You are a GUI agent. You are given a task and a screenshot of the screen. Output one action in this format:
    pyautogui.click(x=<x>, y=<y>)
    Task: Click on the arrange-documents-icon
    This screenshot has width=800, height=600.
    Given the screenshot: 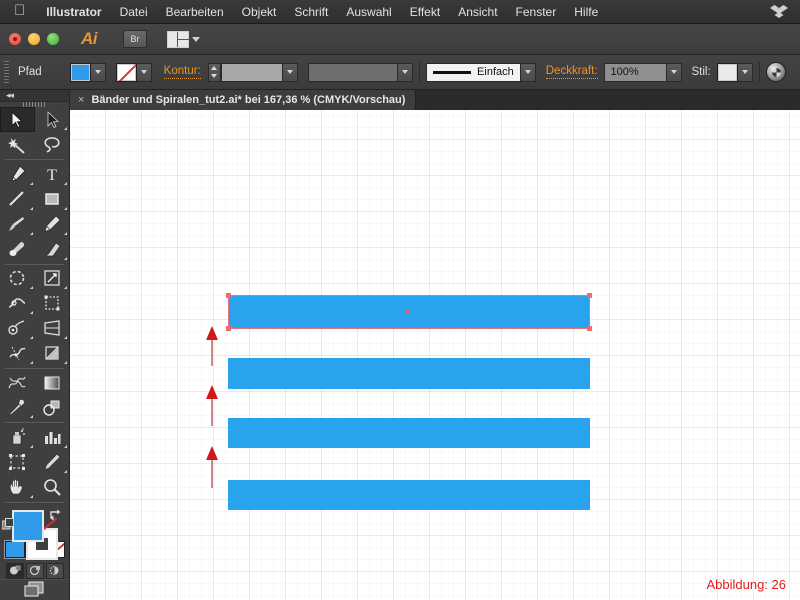 What is the action you would take?
    pyautogui.click(x=178, y=39)
    